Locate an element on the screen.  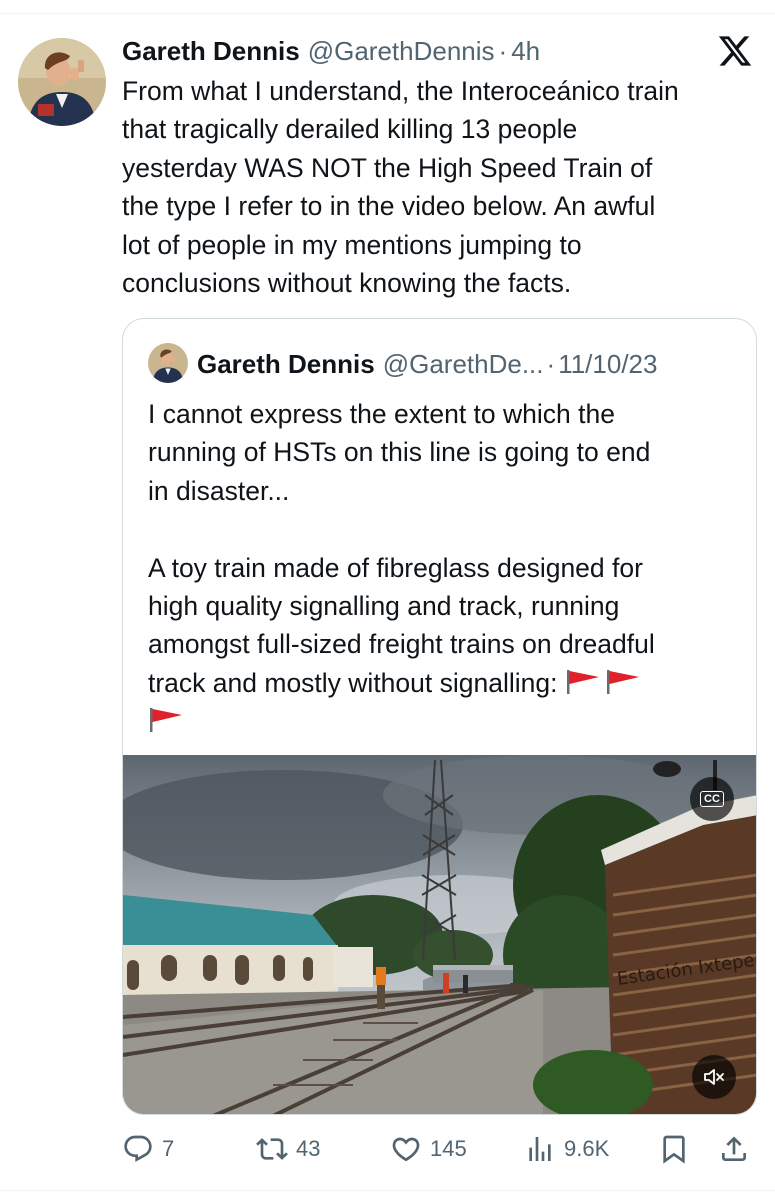
quoted-tweet-date: 11/10/23 is located at coordinates (607, 364).